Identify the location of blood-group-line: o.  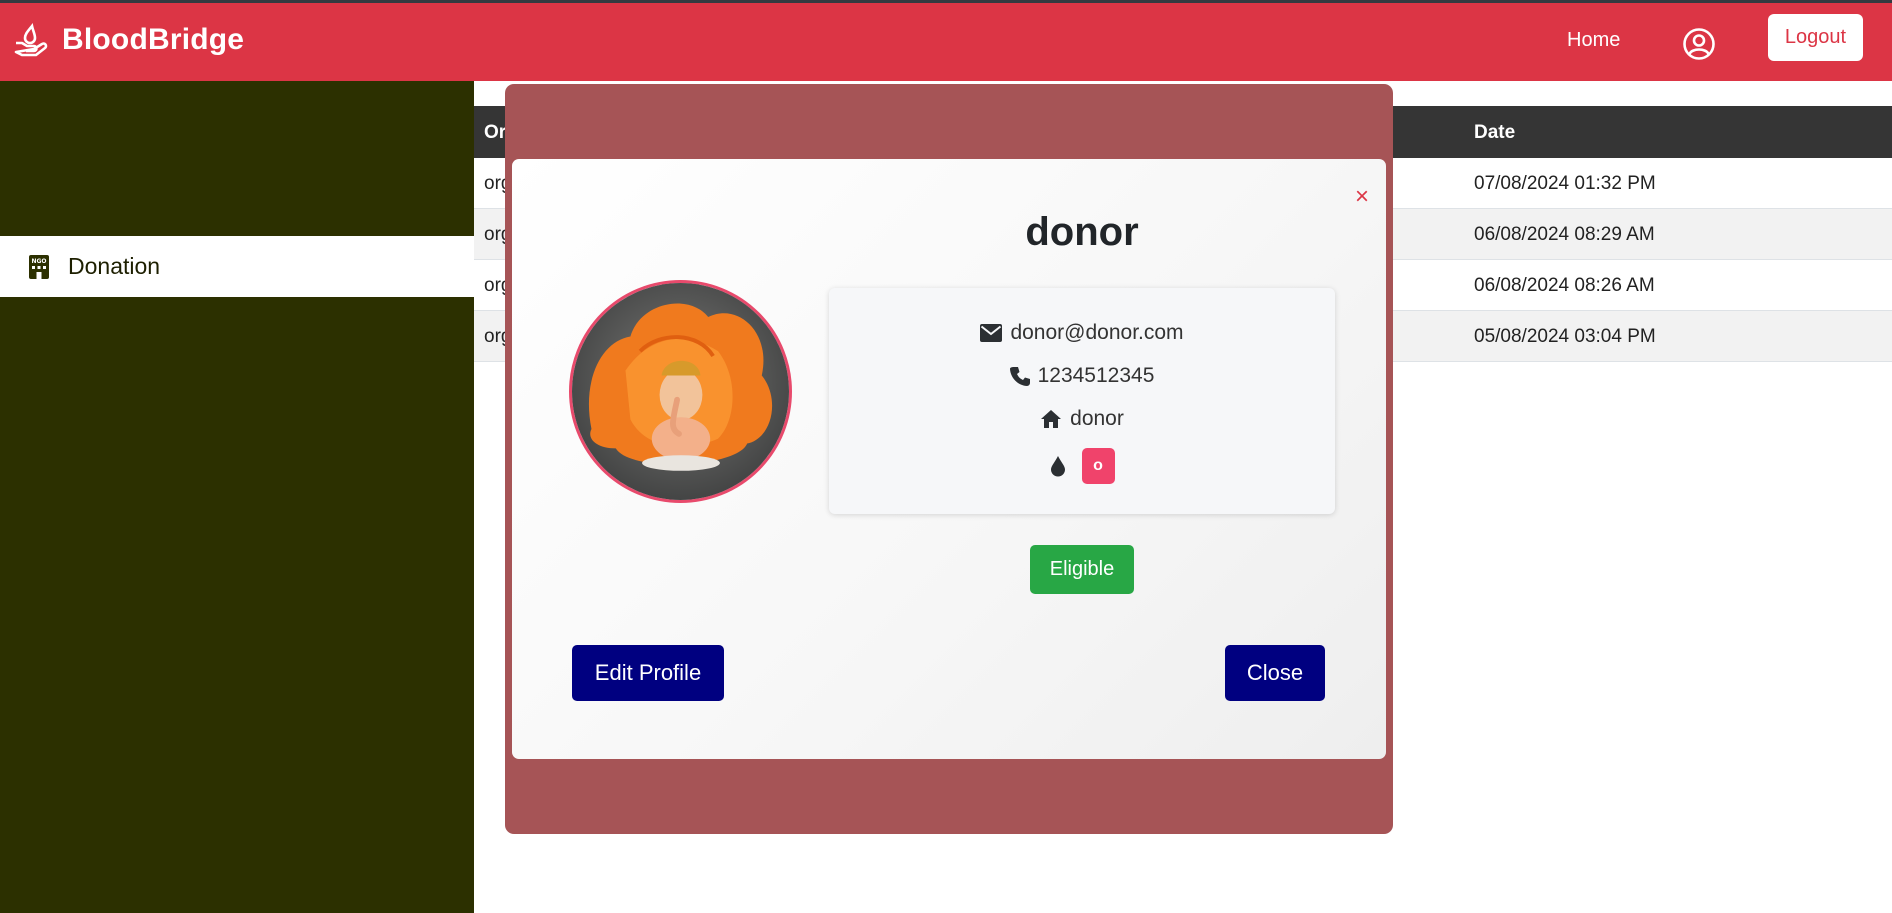
(1082, 466).